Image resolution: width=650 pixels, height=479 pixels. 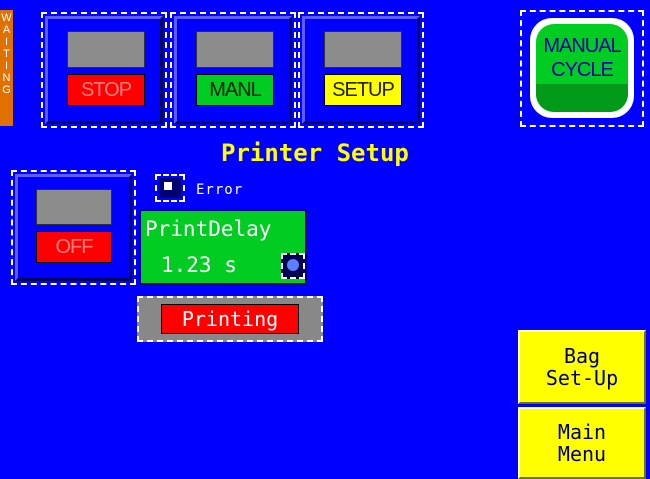 What do you see at coordinates (230, 265) in the screenshot?
I see `print-delay-unit: s` at bounding box center [230, 265].